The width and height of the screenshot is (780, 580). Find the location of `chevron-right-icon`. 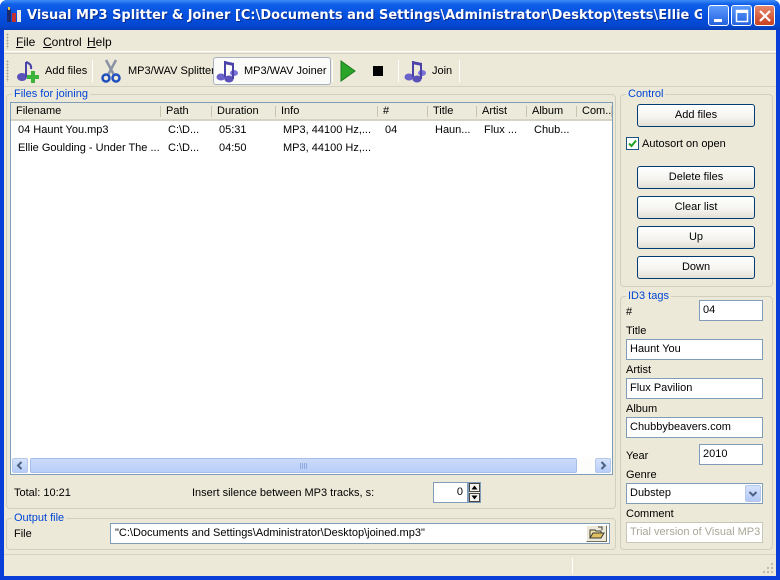

chevron-right-icon is located at coordinates (603, 465).